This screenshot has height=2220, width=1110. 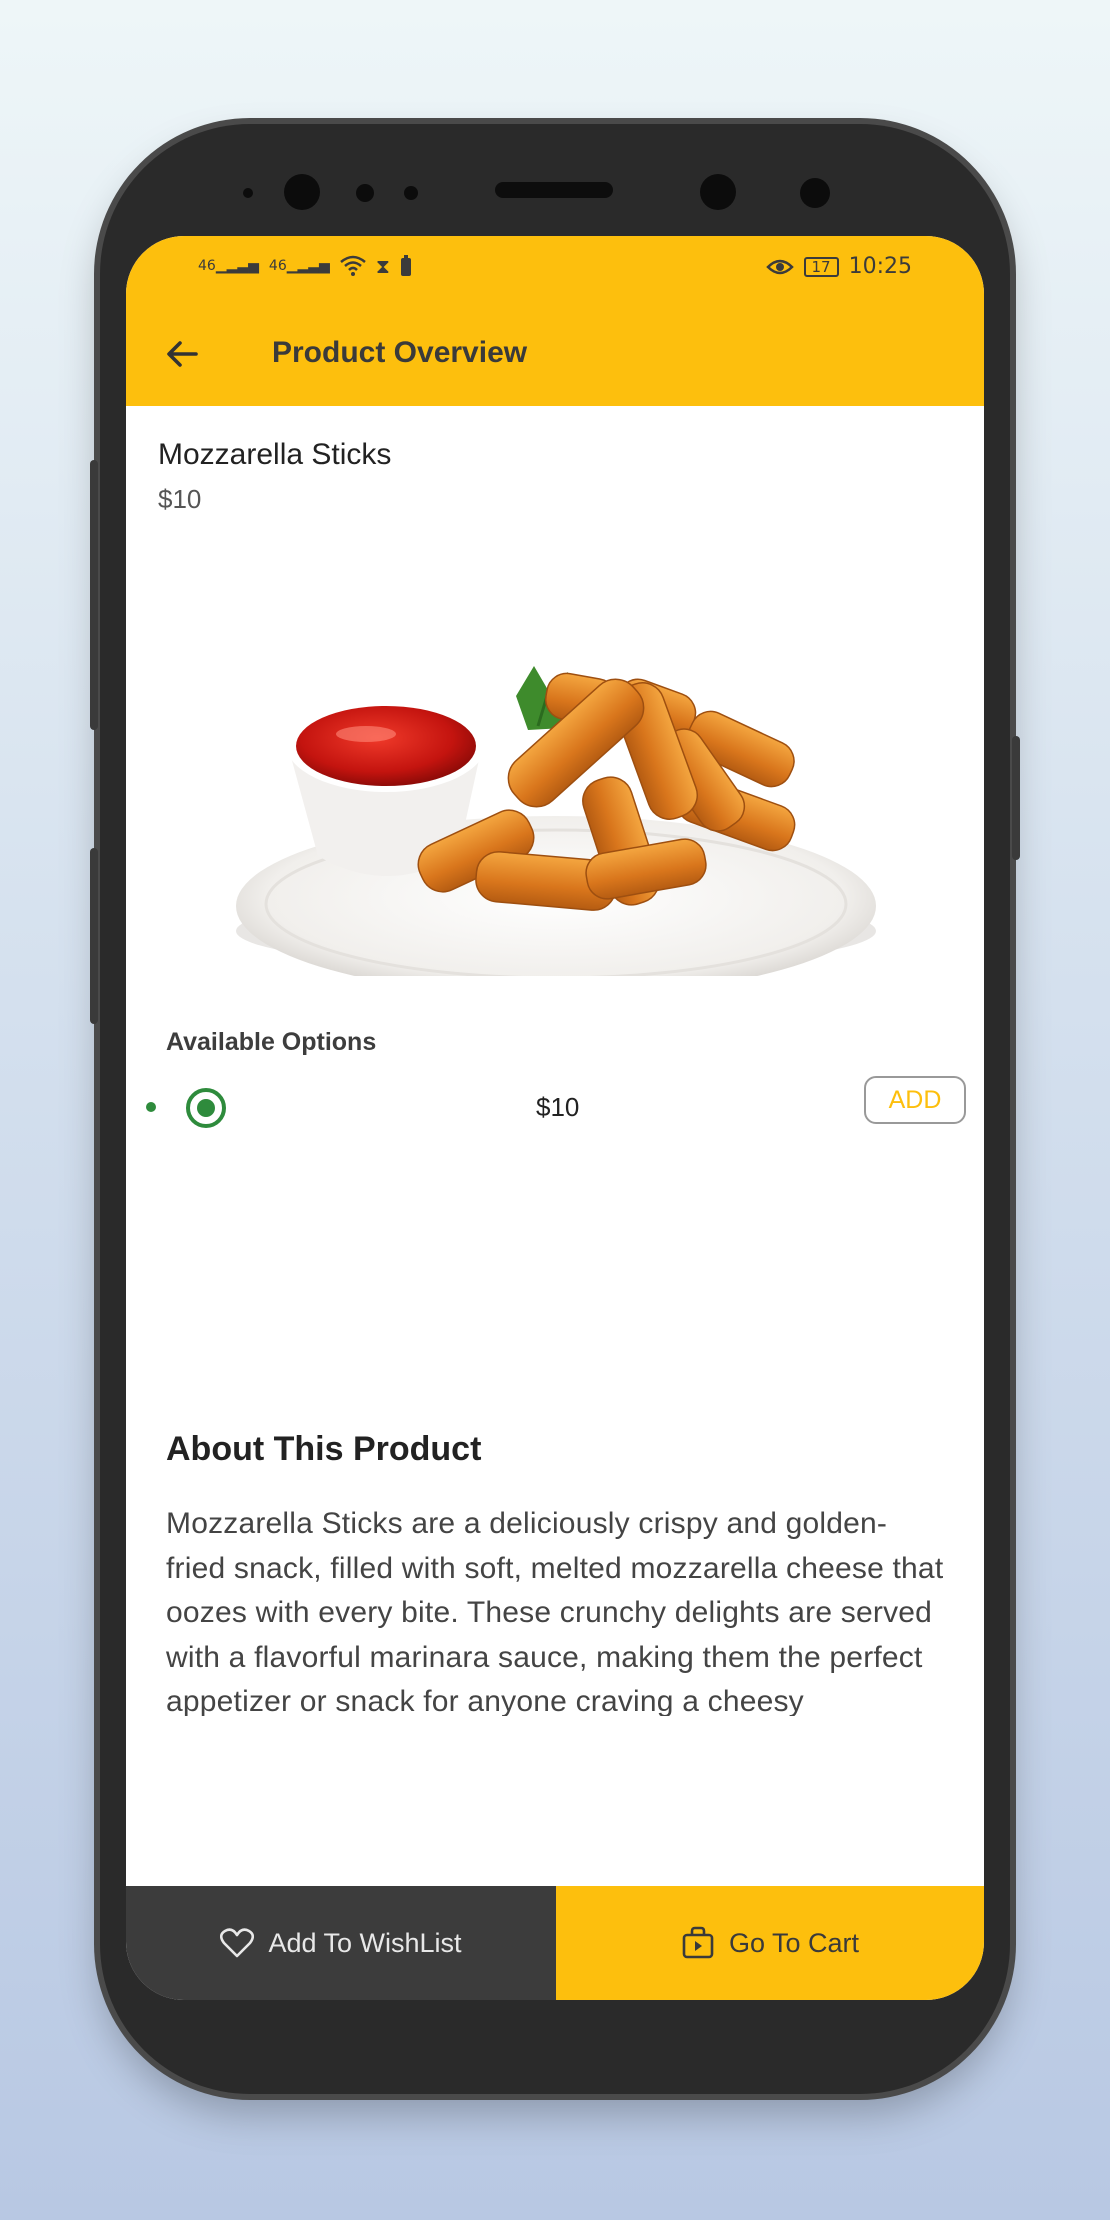 What do you see at coordinates (555, 353) in the screenshot?
I see `app-bar: Product Overview` at bounding box center [555, 353].